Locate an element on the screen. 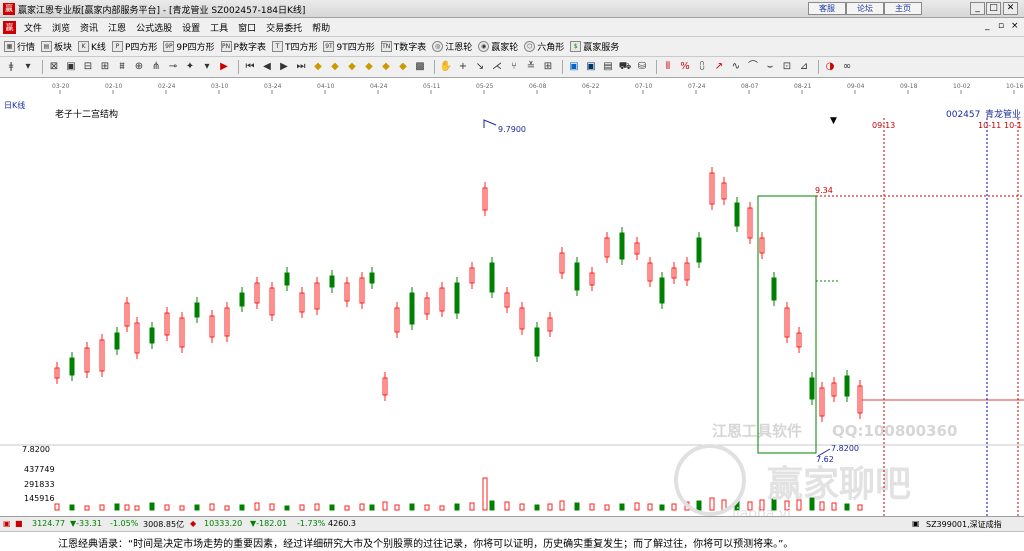 This screenshot has height=551, width=1024. fork-icon: ⑂ is located at coordinates (514, 67).